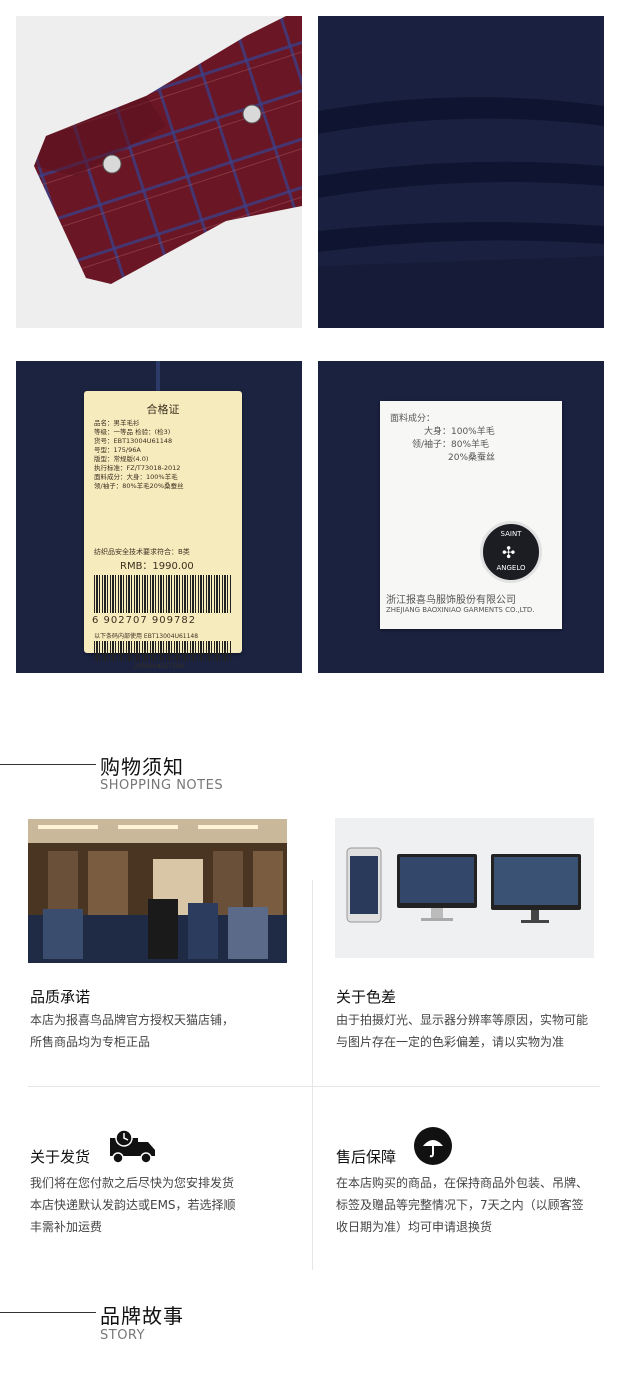 This screenshot has height=1380, width=620. What do you see at coordinates (60, 997) in the screenshot?
I see `note-title-quality: 品质承诺` at bounding box center [60, 997].